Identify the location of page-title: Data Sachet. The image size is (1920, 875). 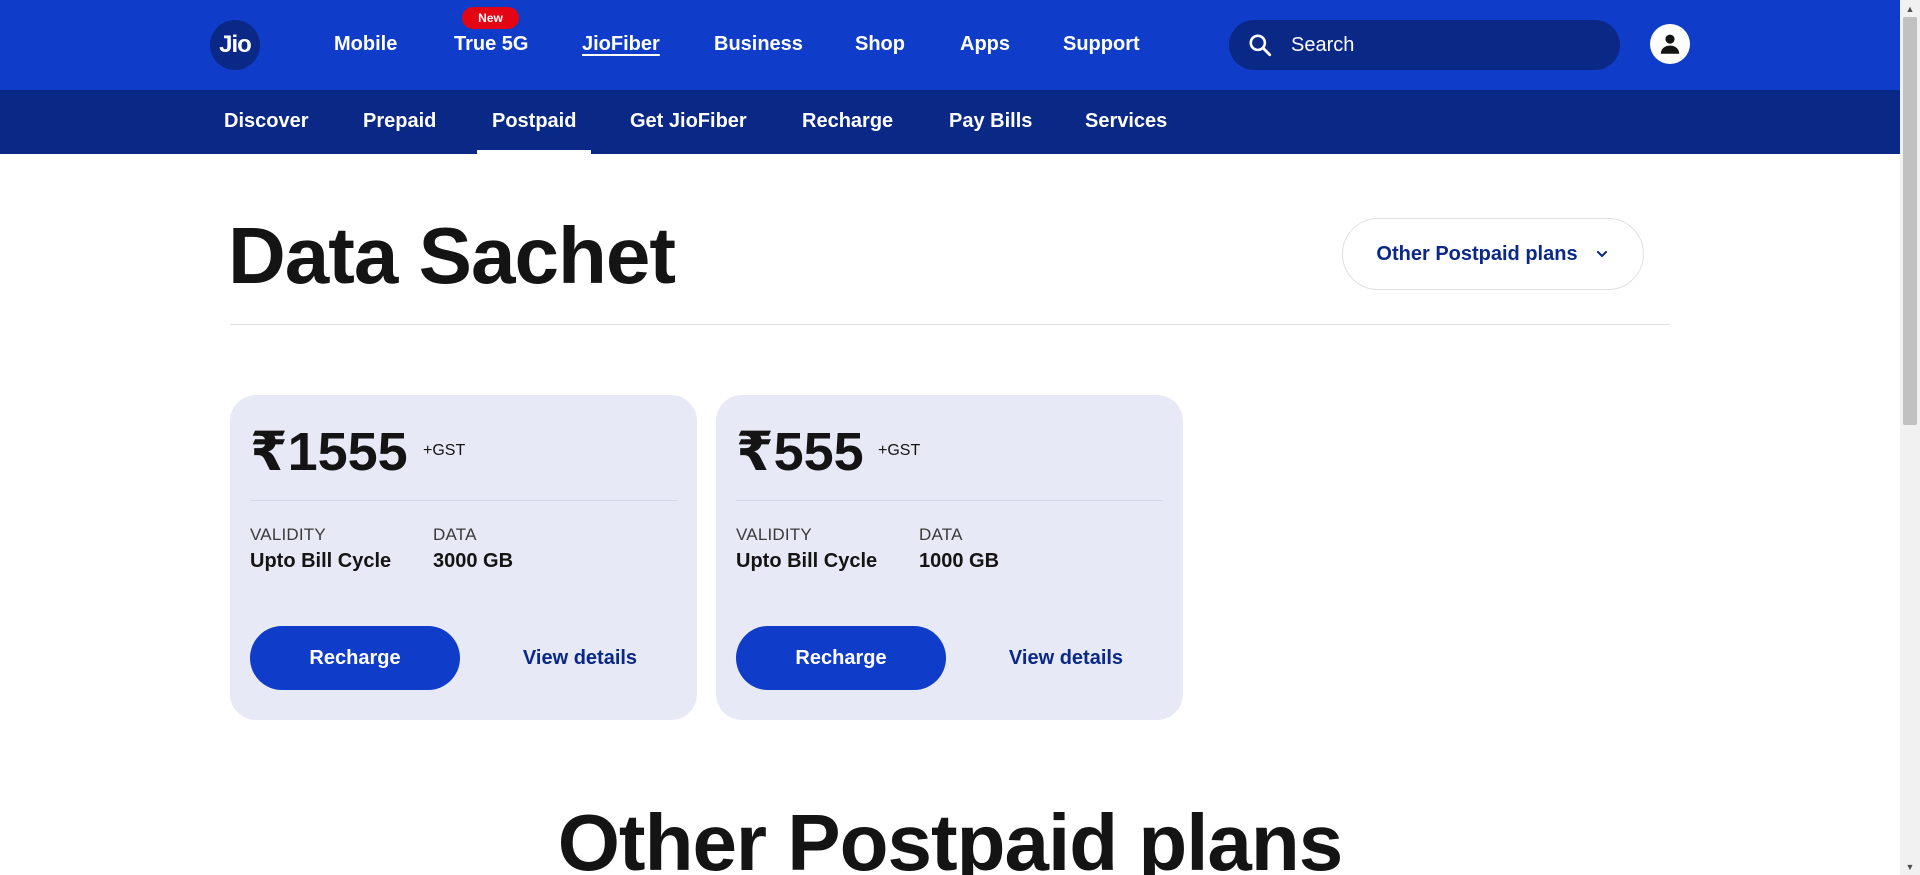
(452, 255).